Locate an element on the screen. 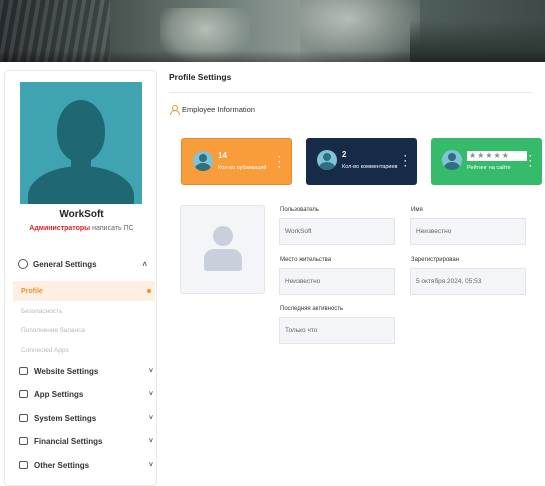 The height and width of the screenshot is (486, 545). app-icon is located at coordinates (23, 394).